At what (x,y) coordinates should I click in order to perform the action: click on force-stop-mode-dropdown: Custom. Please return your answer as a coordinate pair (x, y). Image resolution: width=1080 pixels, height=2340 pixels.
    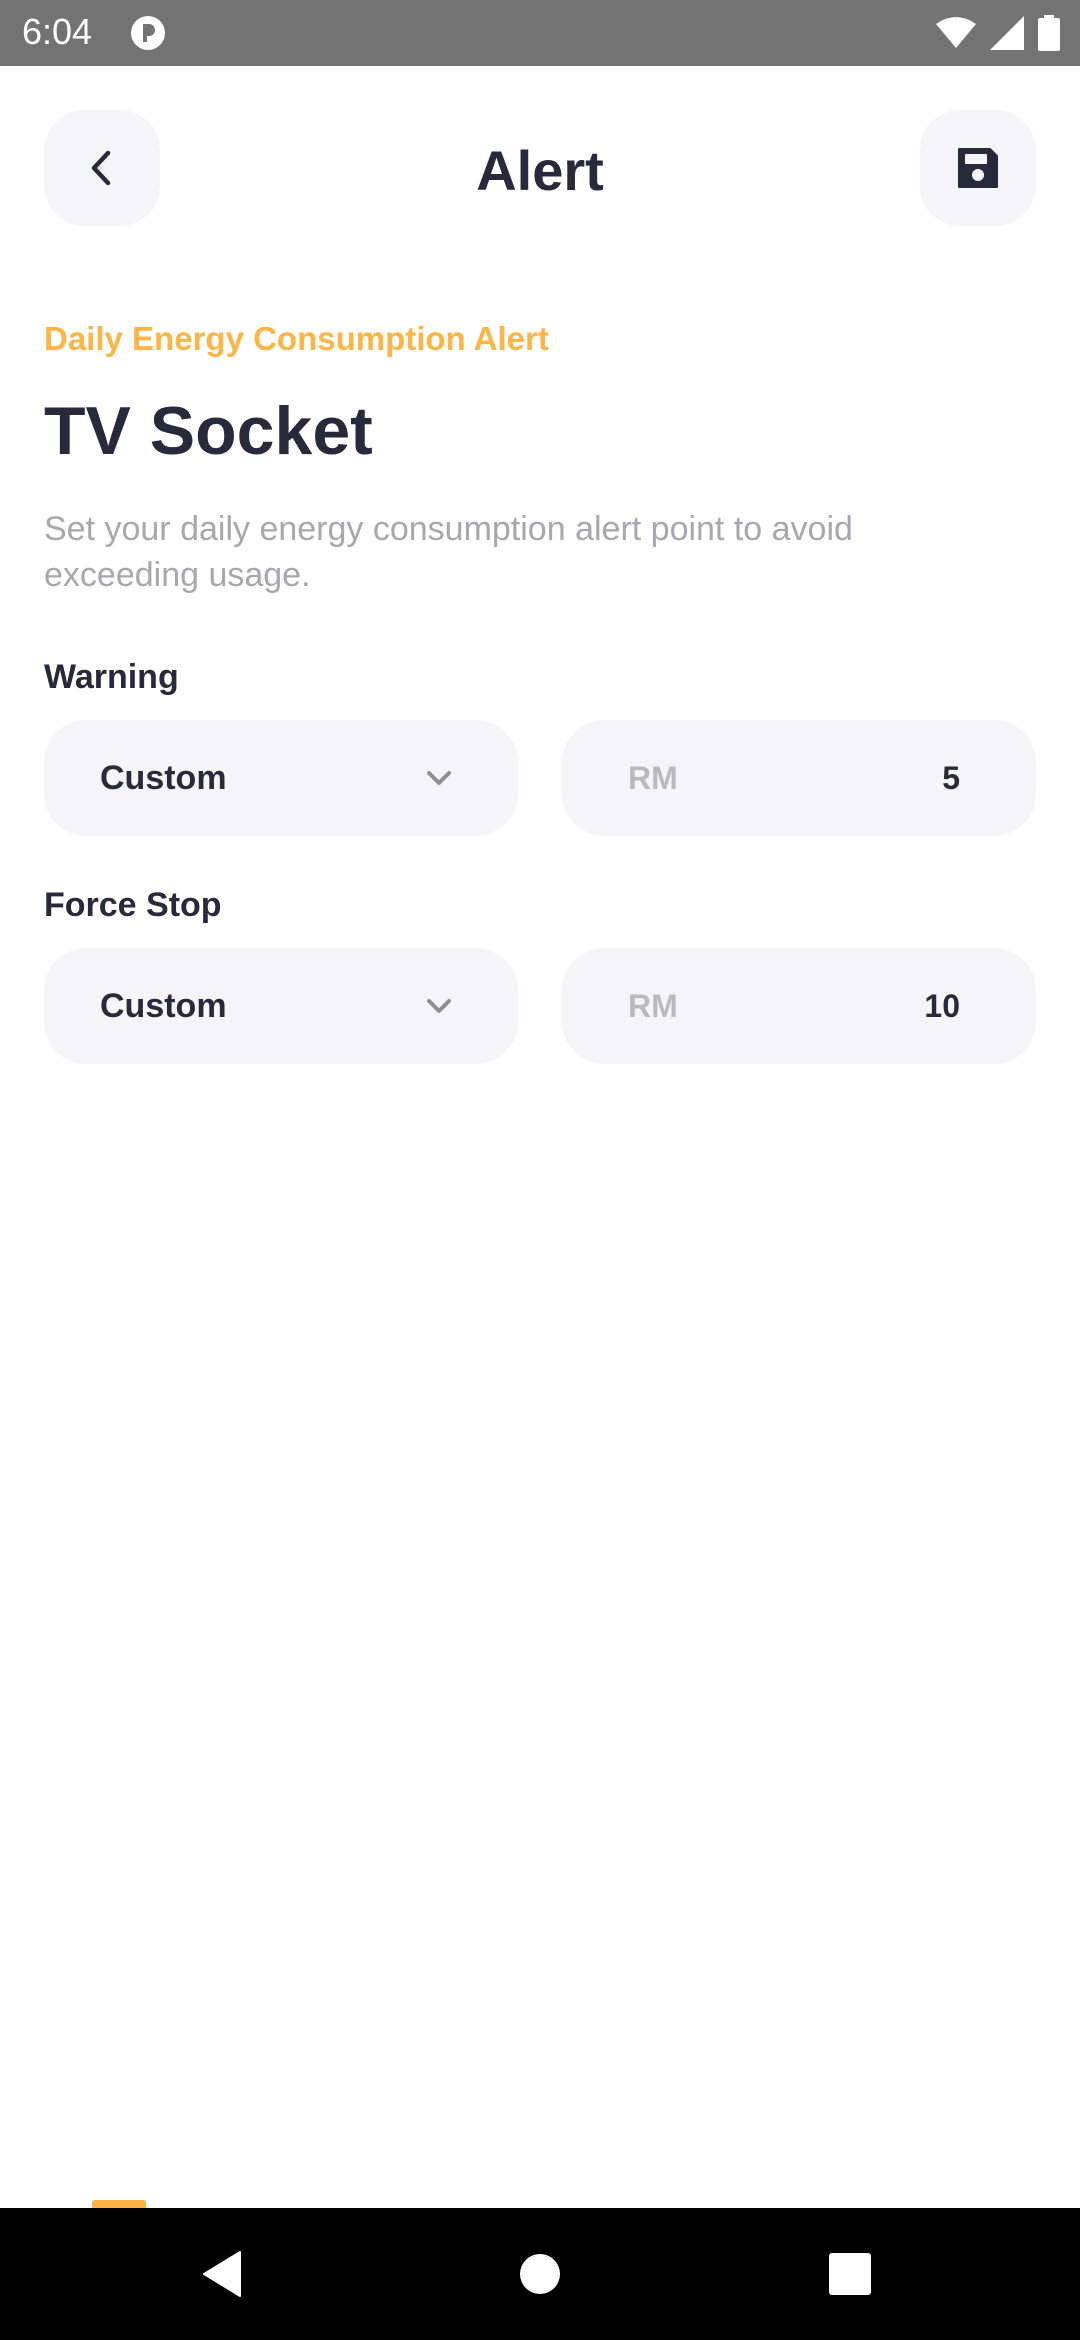
    Looking at the image, I should click on (281, 1006).